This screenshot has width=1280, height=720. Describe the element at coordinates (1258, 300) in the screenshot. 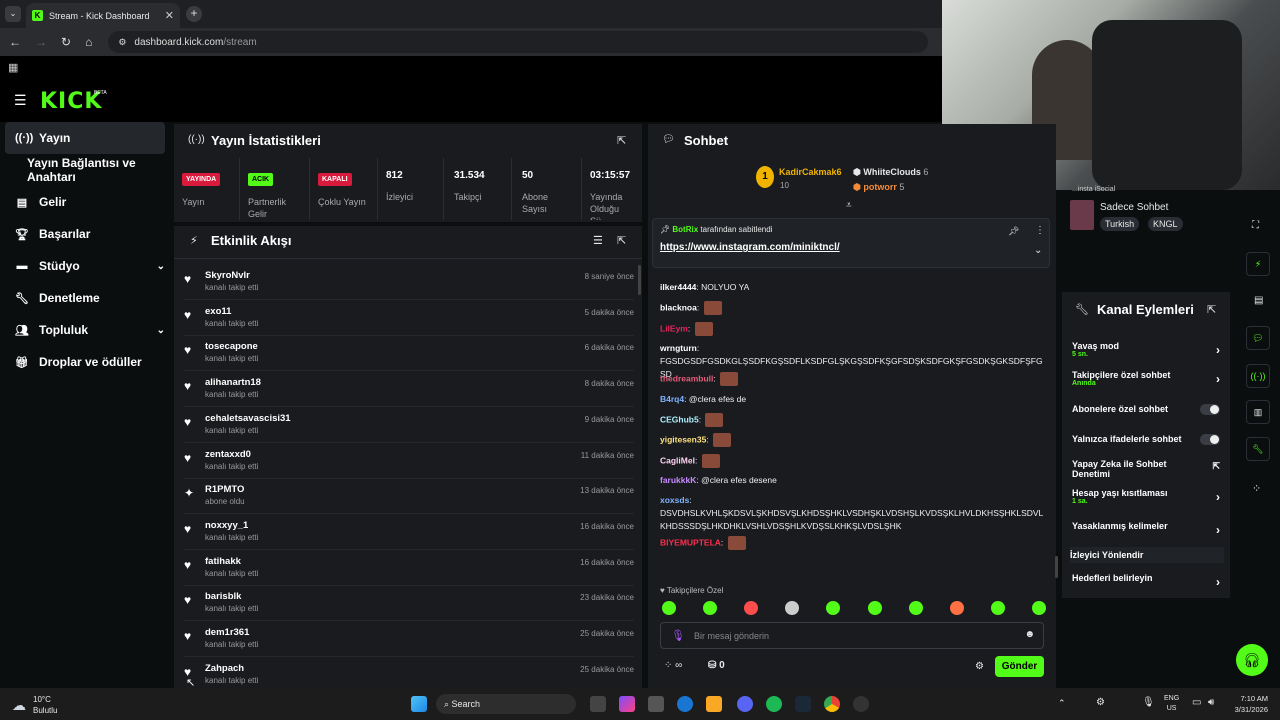

I see `document-icon: ▤` at that location.